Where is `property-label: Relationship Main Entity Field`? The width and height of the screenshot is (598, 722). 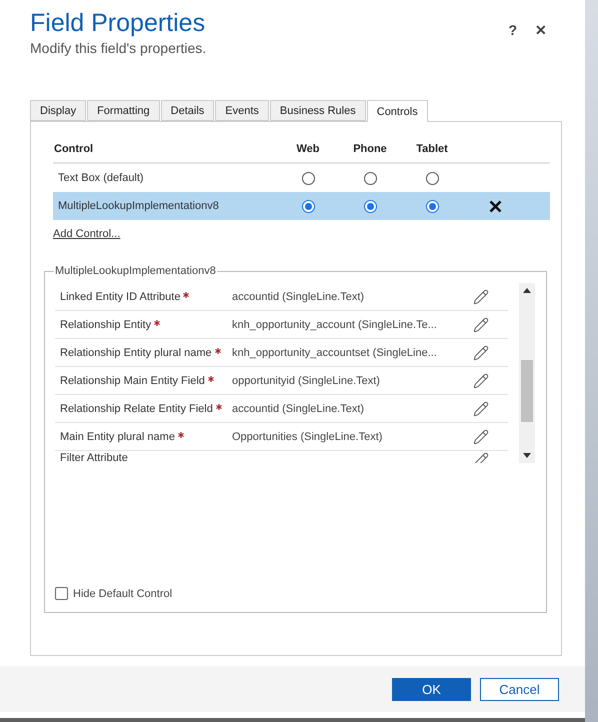
property-label: Relationship Main Entity Field is located at coordinates (132, 380).